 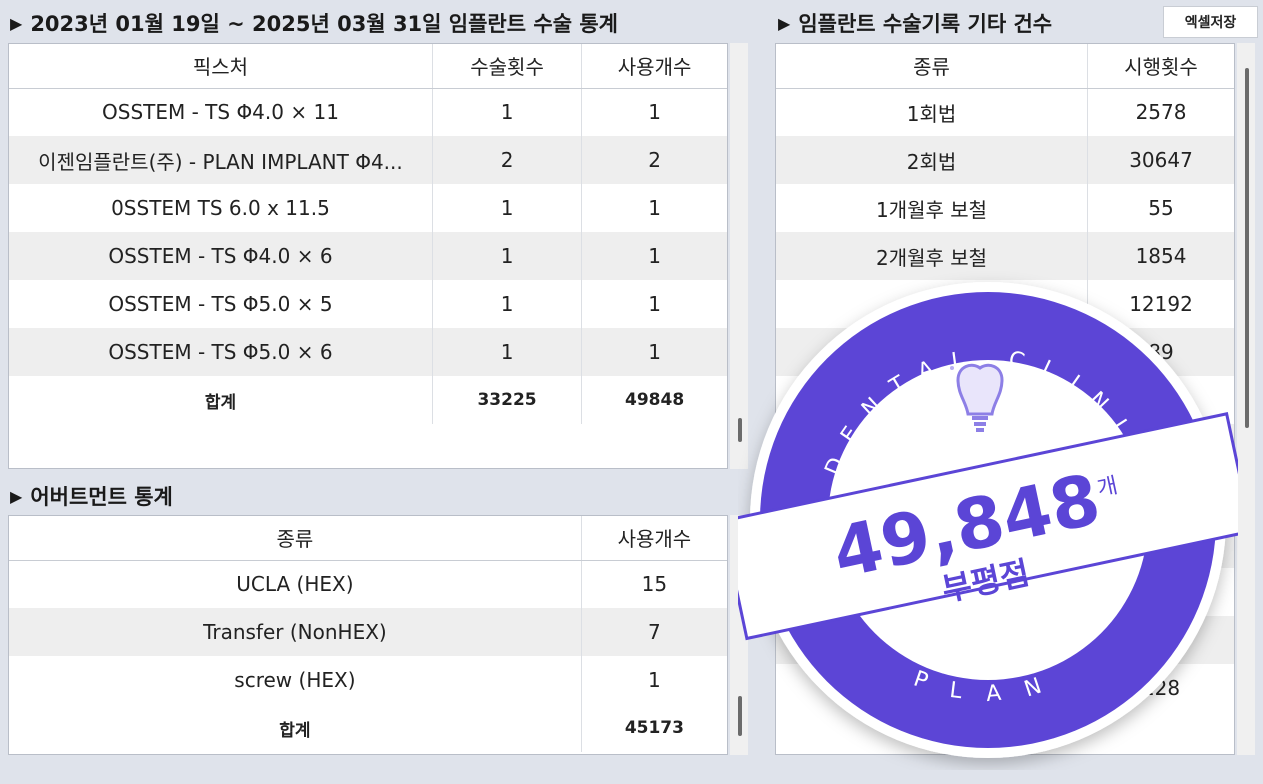 What do you see at coordinates (1160, 688) in the screenshot?
I see `performed-count-cell: 128` at bounding box center [1160, 688].